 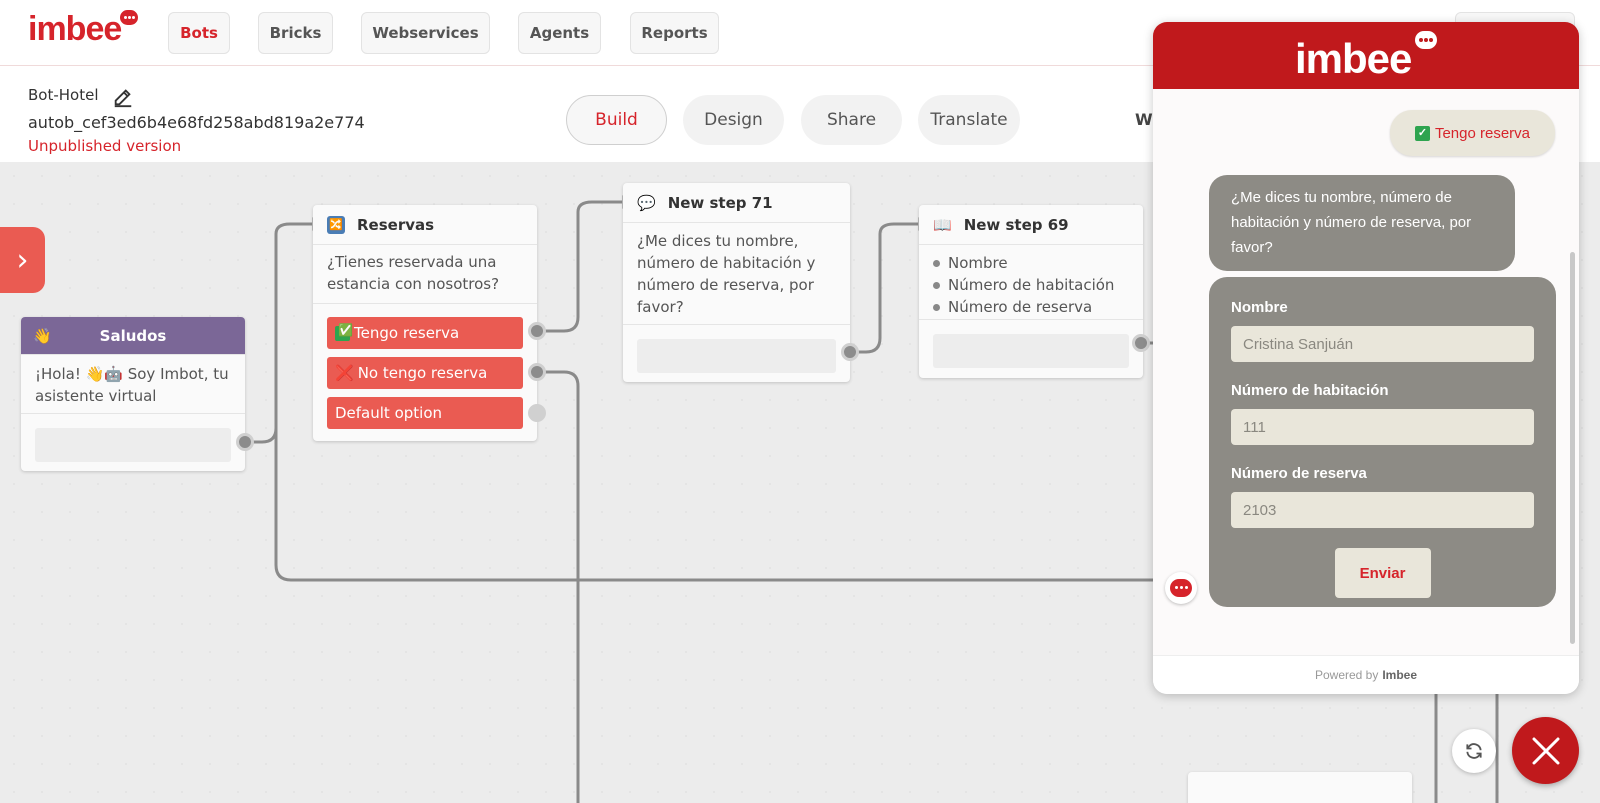 What do you see at coordinates (942, 224) in the screenshot?
I see `open-book-icon: 📖` at bounding box center [942, 224].